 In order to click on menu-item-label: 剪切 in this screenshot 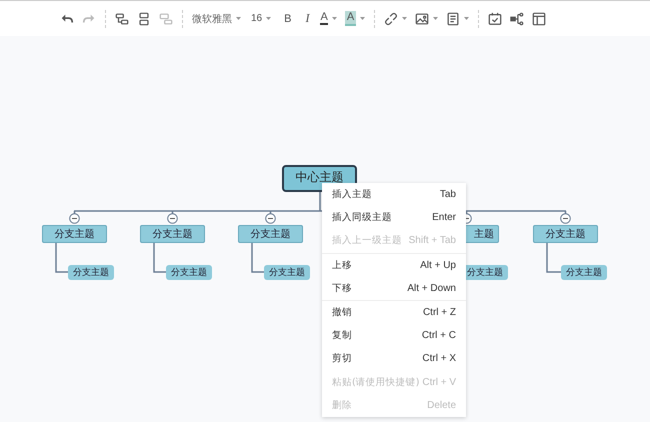, I will do `click(342, 359)`.